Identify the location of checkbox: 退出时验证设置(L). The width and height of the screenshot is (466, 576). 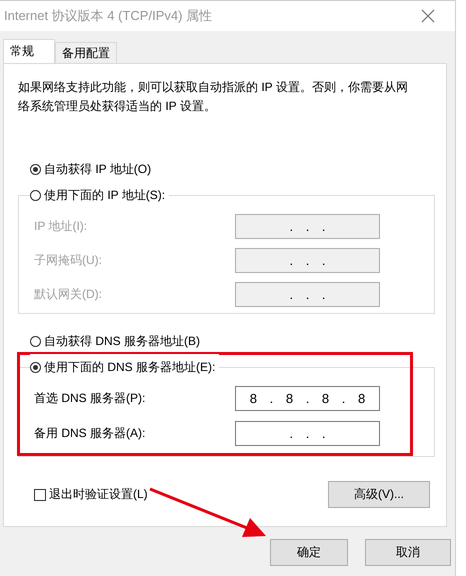
(91, 494).